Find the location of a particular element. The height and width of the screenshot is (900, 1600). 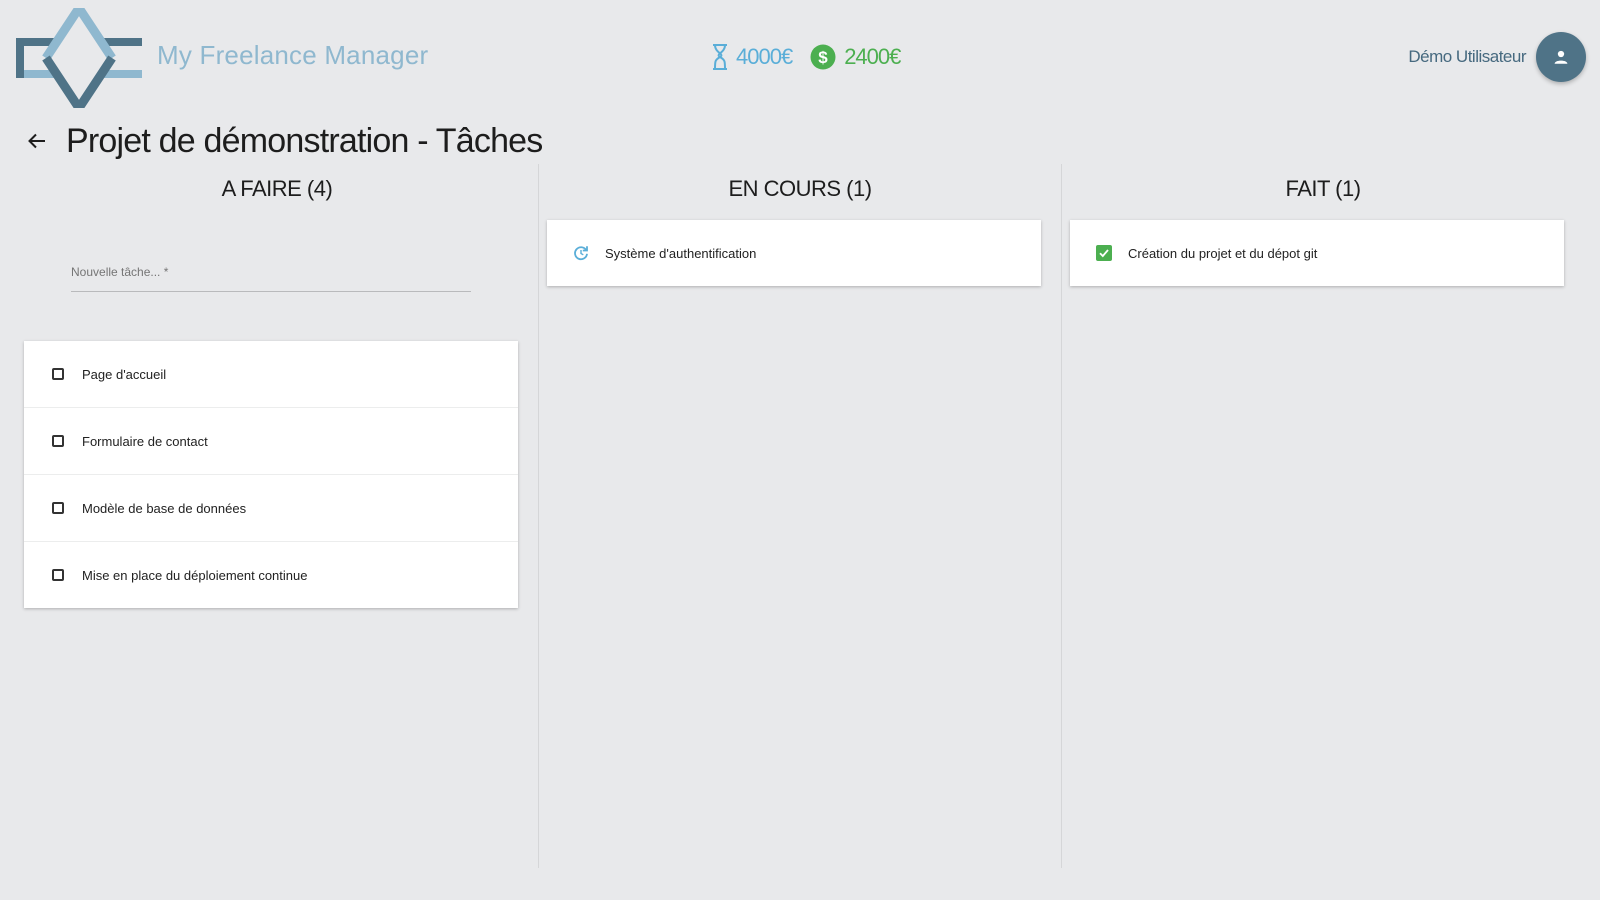

dollar-circle-icon: $ is located at coordinates (823, 57).